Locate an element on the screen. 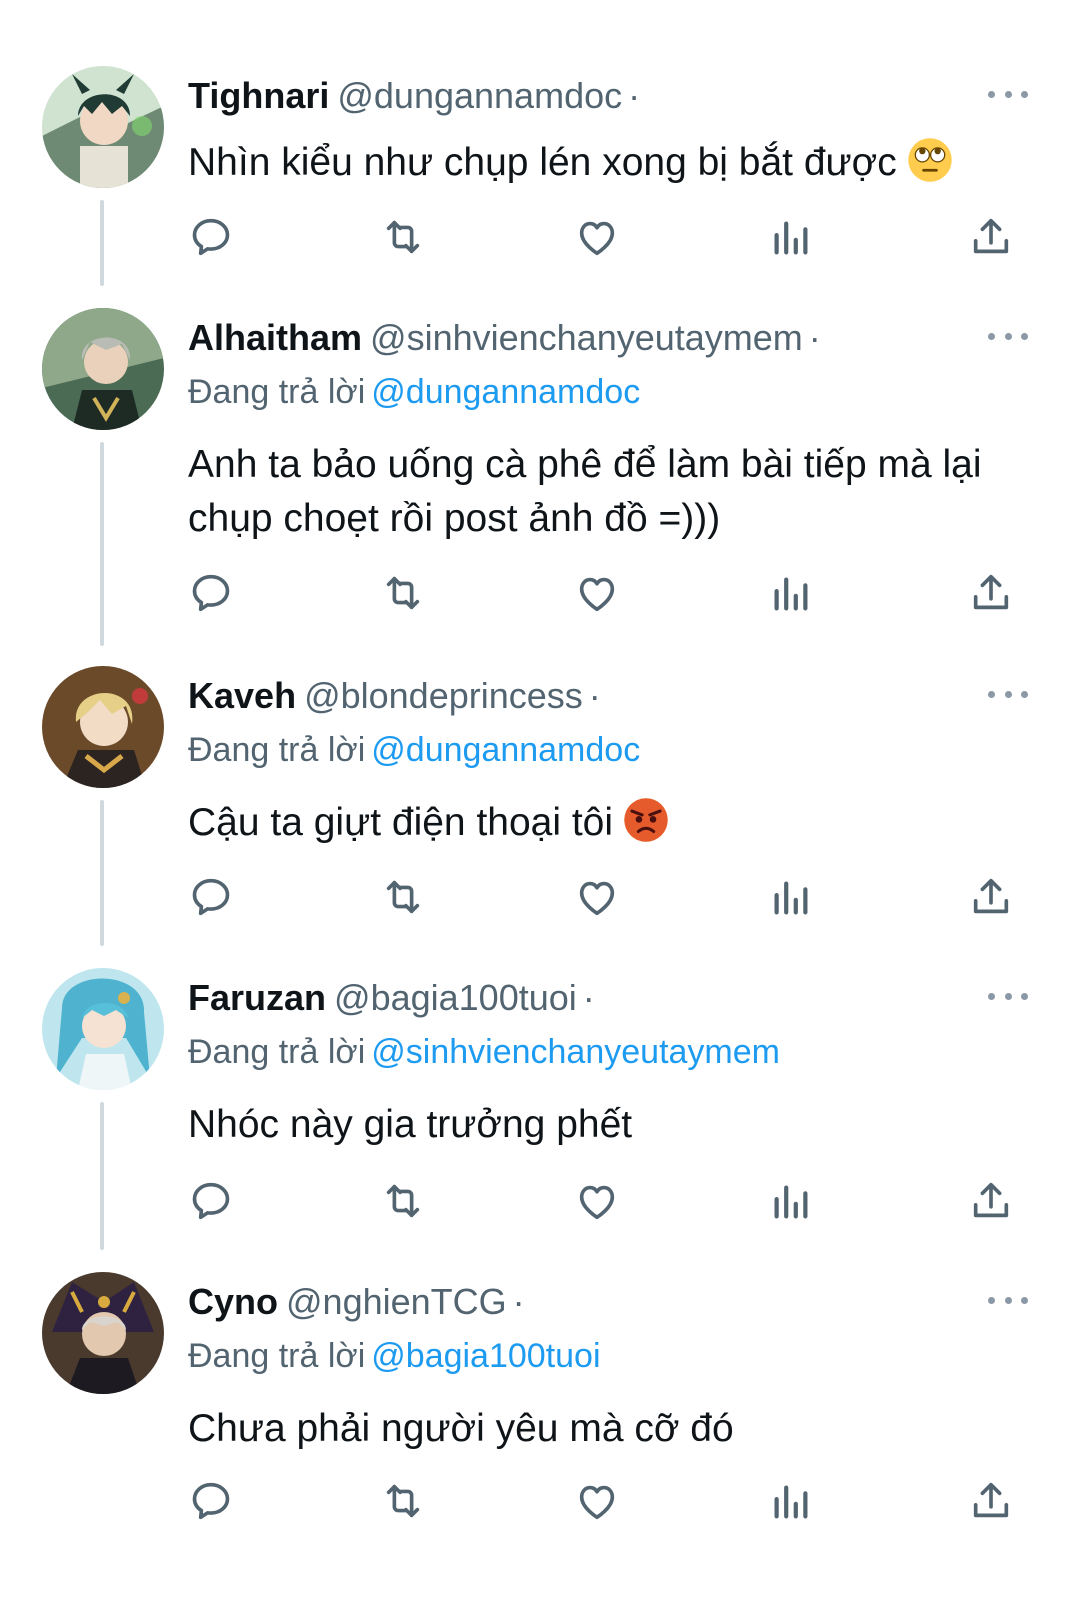 The image size is (1080, 1600). reply-context: Đang trả lời @sinhvienchanyeutaymem is located at coordinates (484, 1052).